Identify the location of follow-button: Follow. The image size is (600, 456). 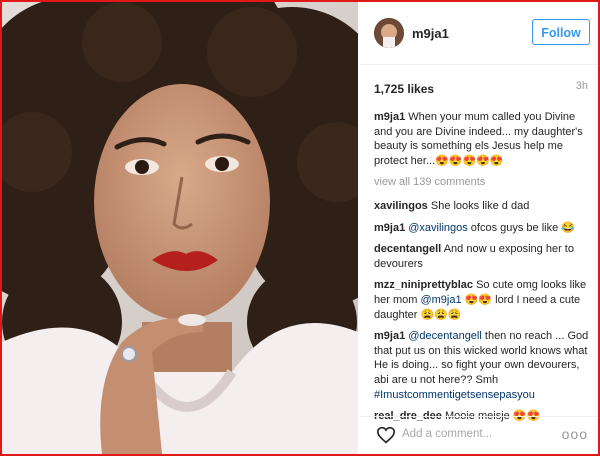
(561, 32).